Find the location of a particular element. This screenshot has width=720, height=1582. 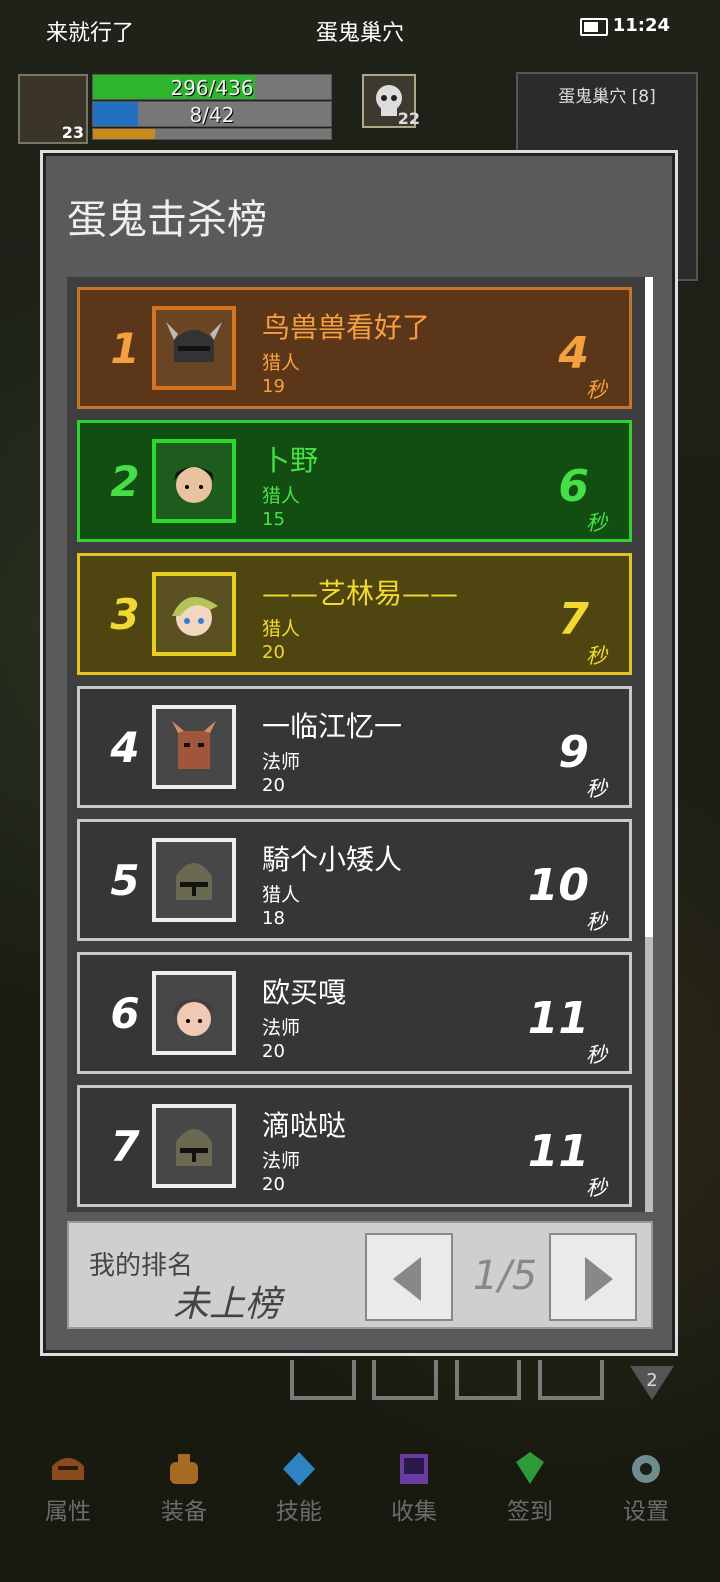

my-rank-value: 未上榜 is located at coordinates (227, 1304).